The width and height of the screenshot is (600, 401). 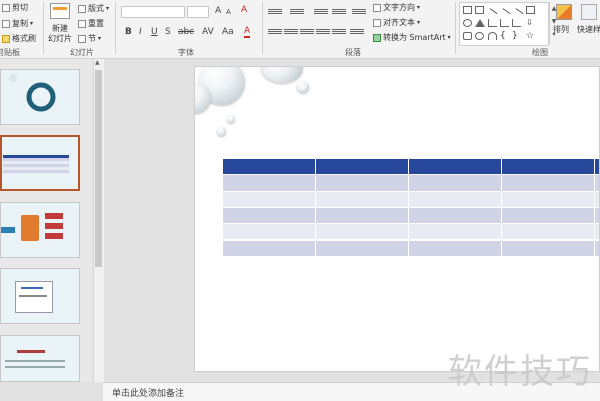 What do you see at coordinates (198, 12) in the screenshot?
I see `font-size-combo` at bounding box center [198, 12].